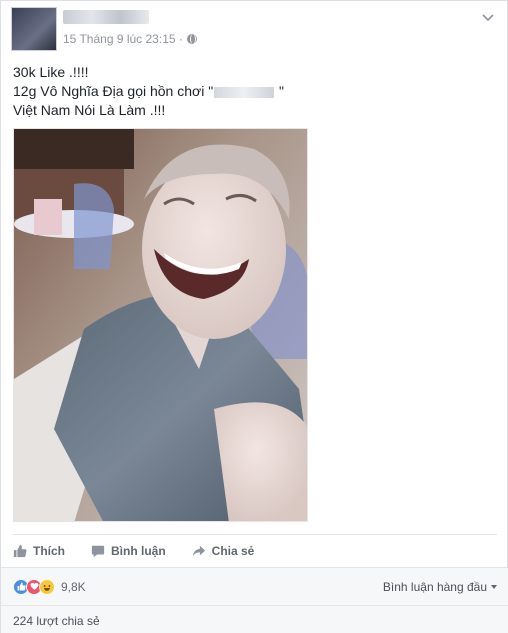 The width and height of the screenshot is (508, 633). What do you see at coordinates (73, 587) in the screenshot?
I see `reaction-count: 9,8K` at bounding box center [73, 587].